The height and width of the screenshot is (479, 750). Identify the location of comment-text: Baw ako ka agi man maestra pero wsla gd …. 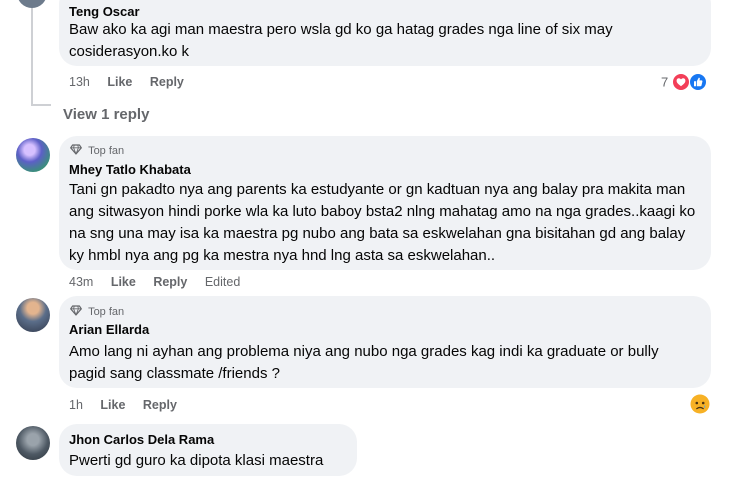
(341, 40).